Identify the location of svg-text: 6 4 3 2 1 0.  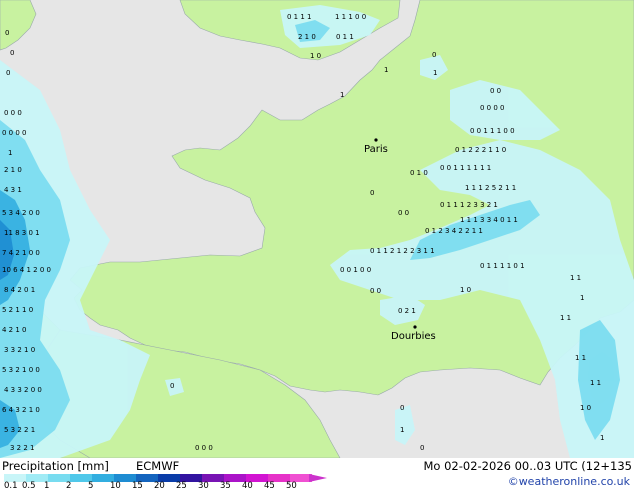
(21, 410).